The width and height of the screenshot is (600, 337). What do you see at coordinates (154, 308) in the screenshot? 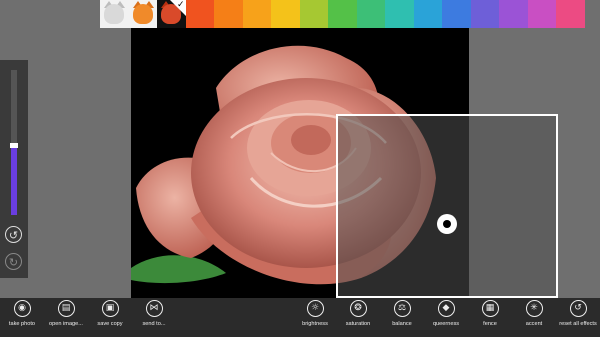
I see `share-icon: ⋈` at bounding box center [154, 308].